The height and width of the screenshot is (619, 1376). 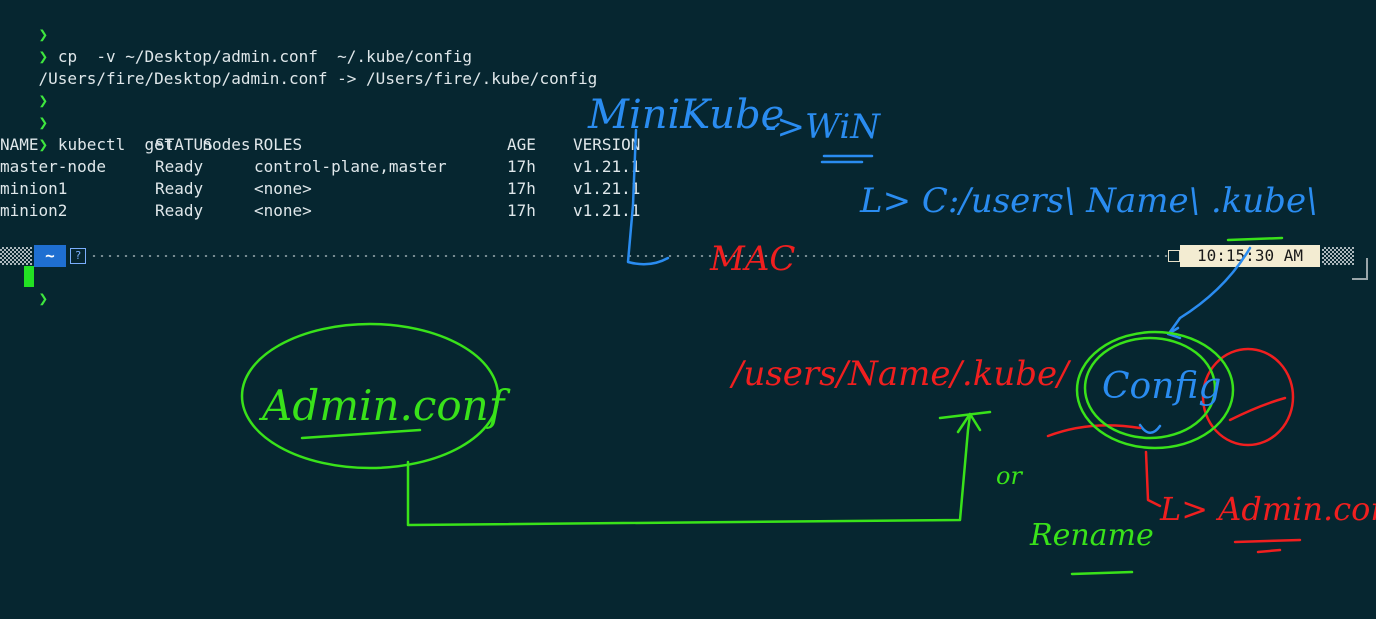 What do you see at coordinates (752, 259) in the screenshot?
I see `mac-label: MAC` at bounding box center [752, 259].